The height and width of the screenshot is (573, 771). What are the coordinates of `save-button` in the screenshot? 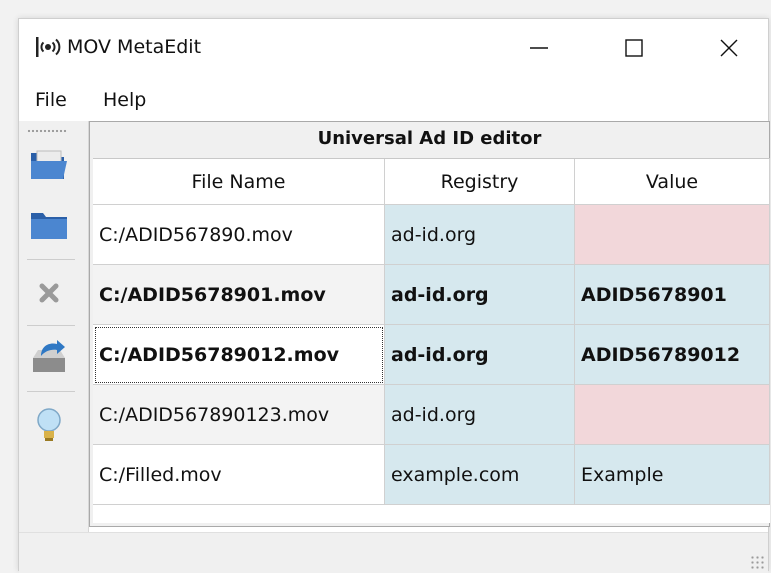 It's located at (49, 357).